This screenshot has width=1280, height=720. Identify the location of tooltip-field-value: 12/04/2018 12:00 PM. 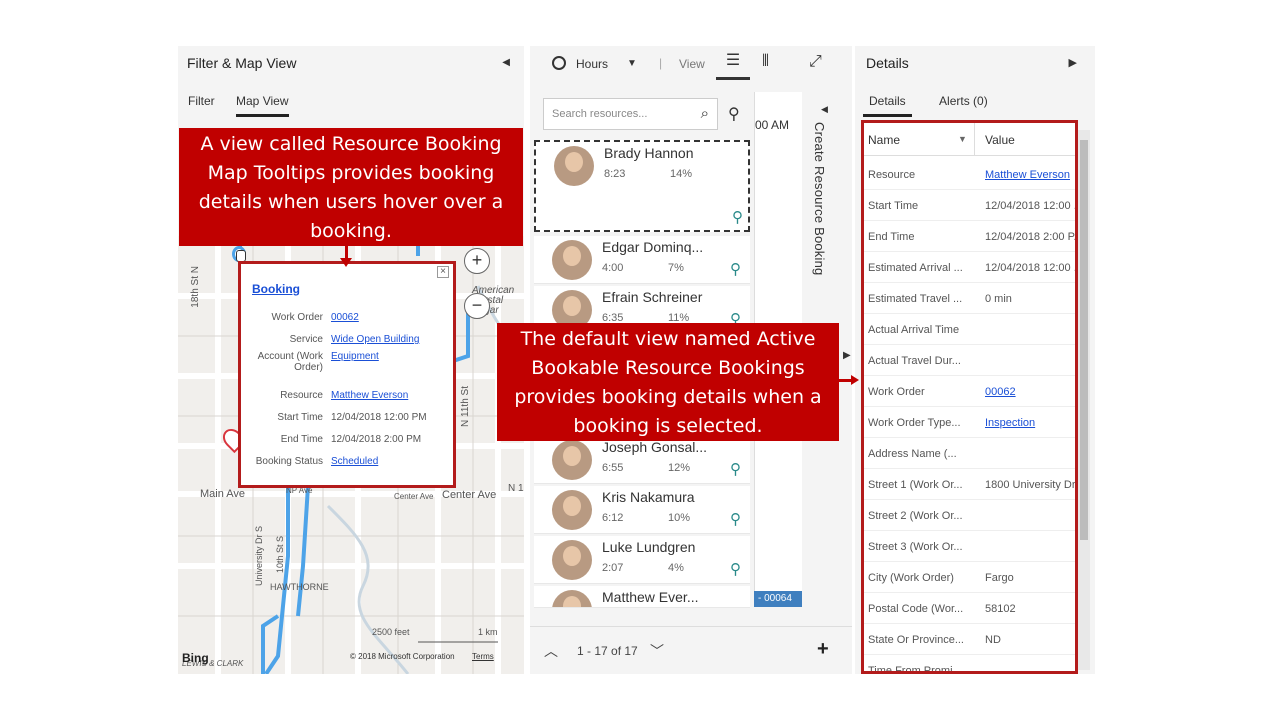
(379, 417).